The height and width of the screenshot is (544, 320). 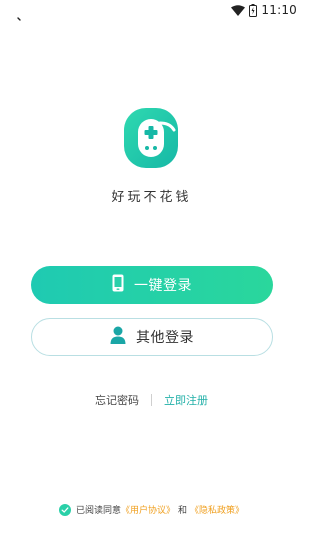 I want to click on forgot-password-link: 忘记密码, so click(x=117, y=400).